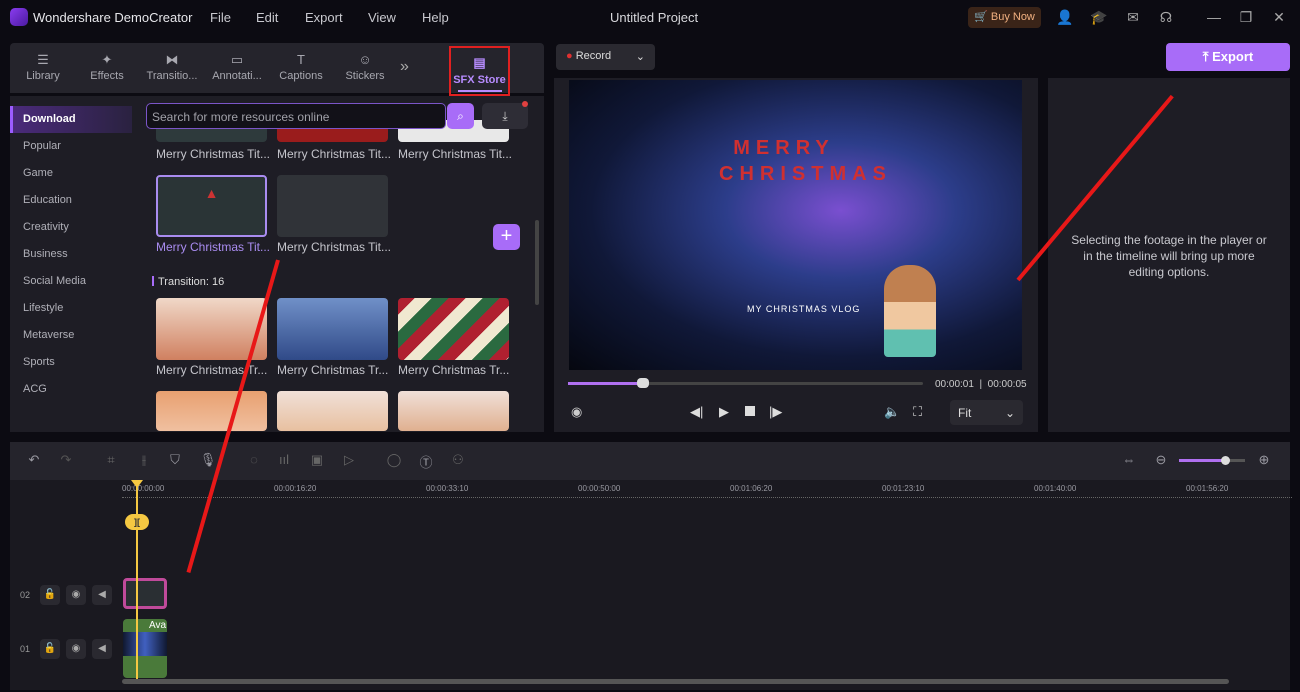 This screenshot has width=1300, height=692. I want to click on person-icon: ⚇, so click(458, 461).